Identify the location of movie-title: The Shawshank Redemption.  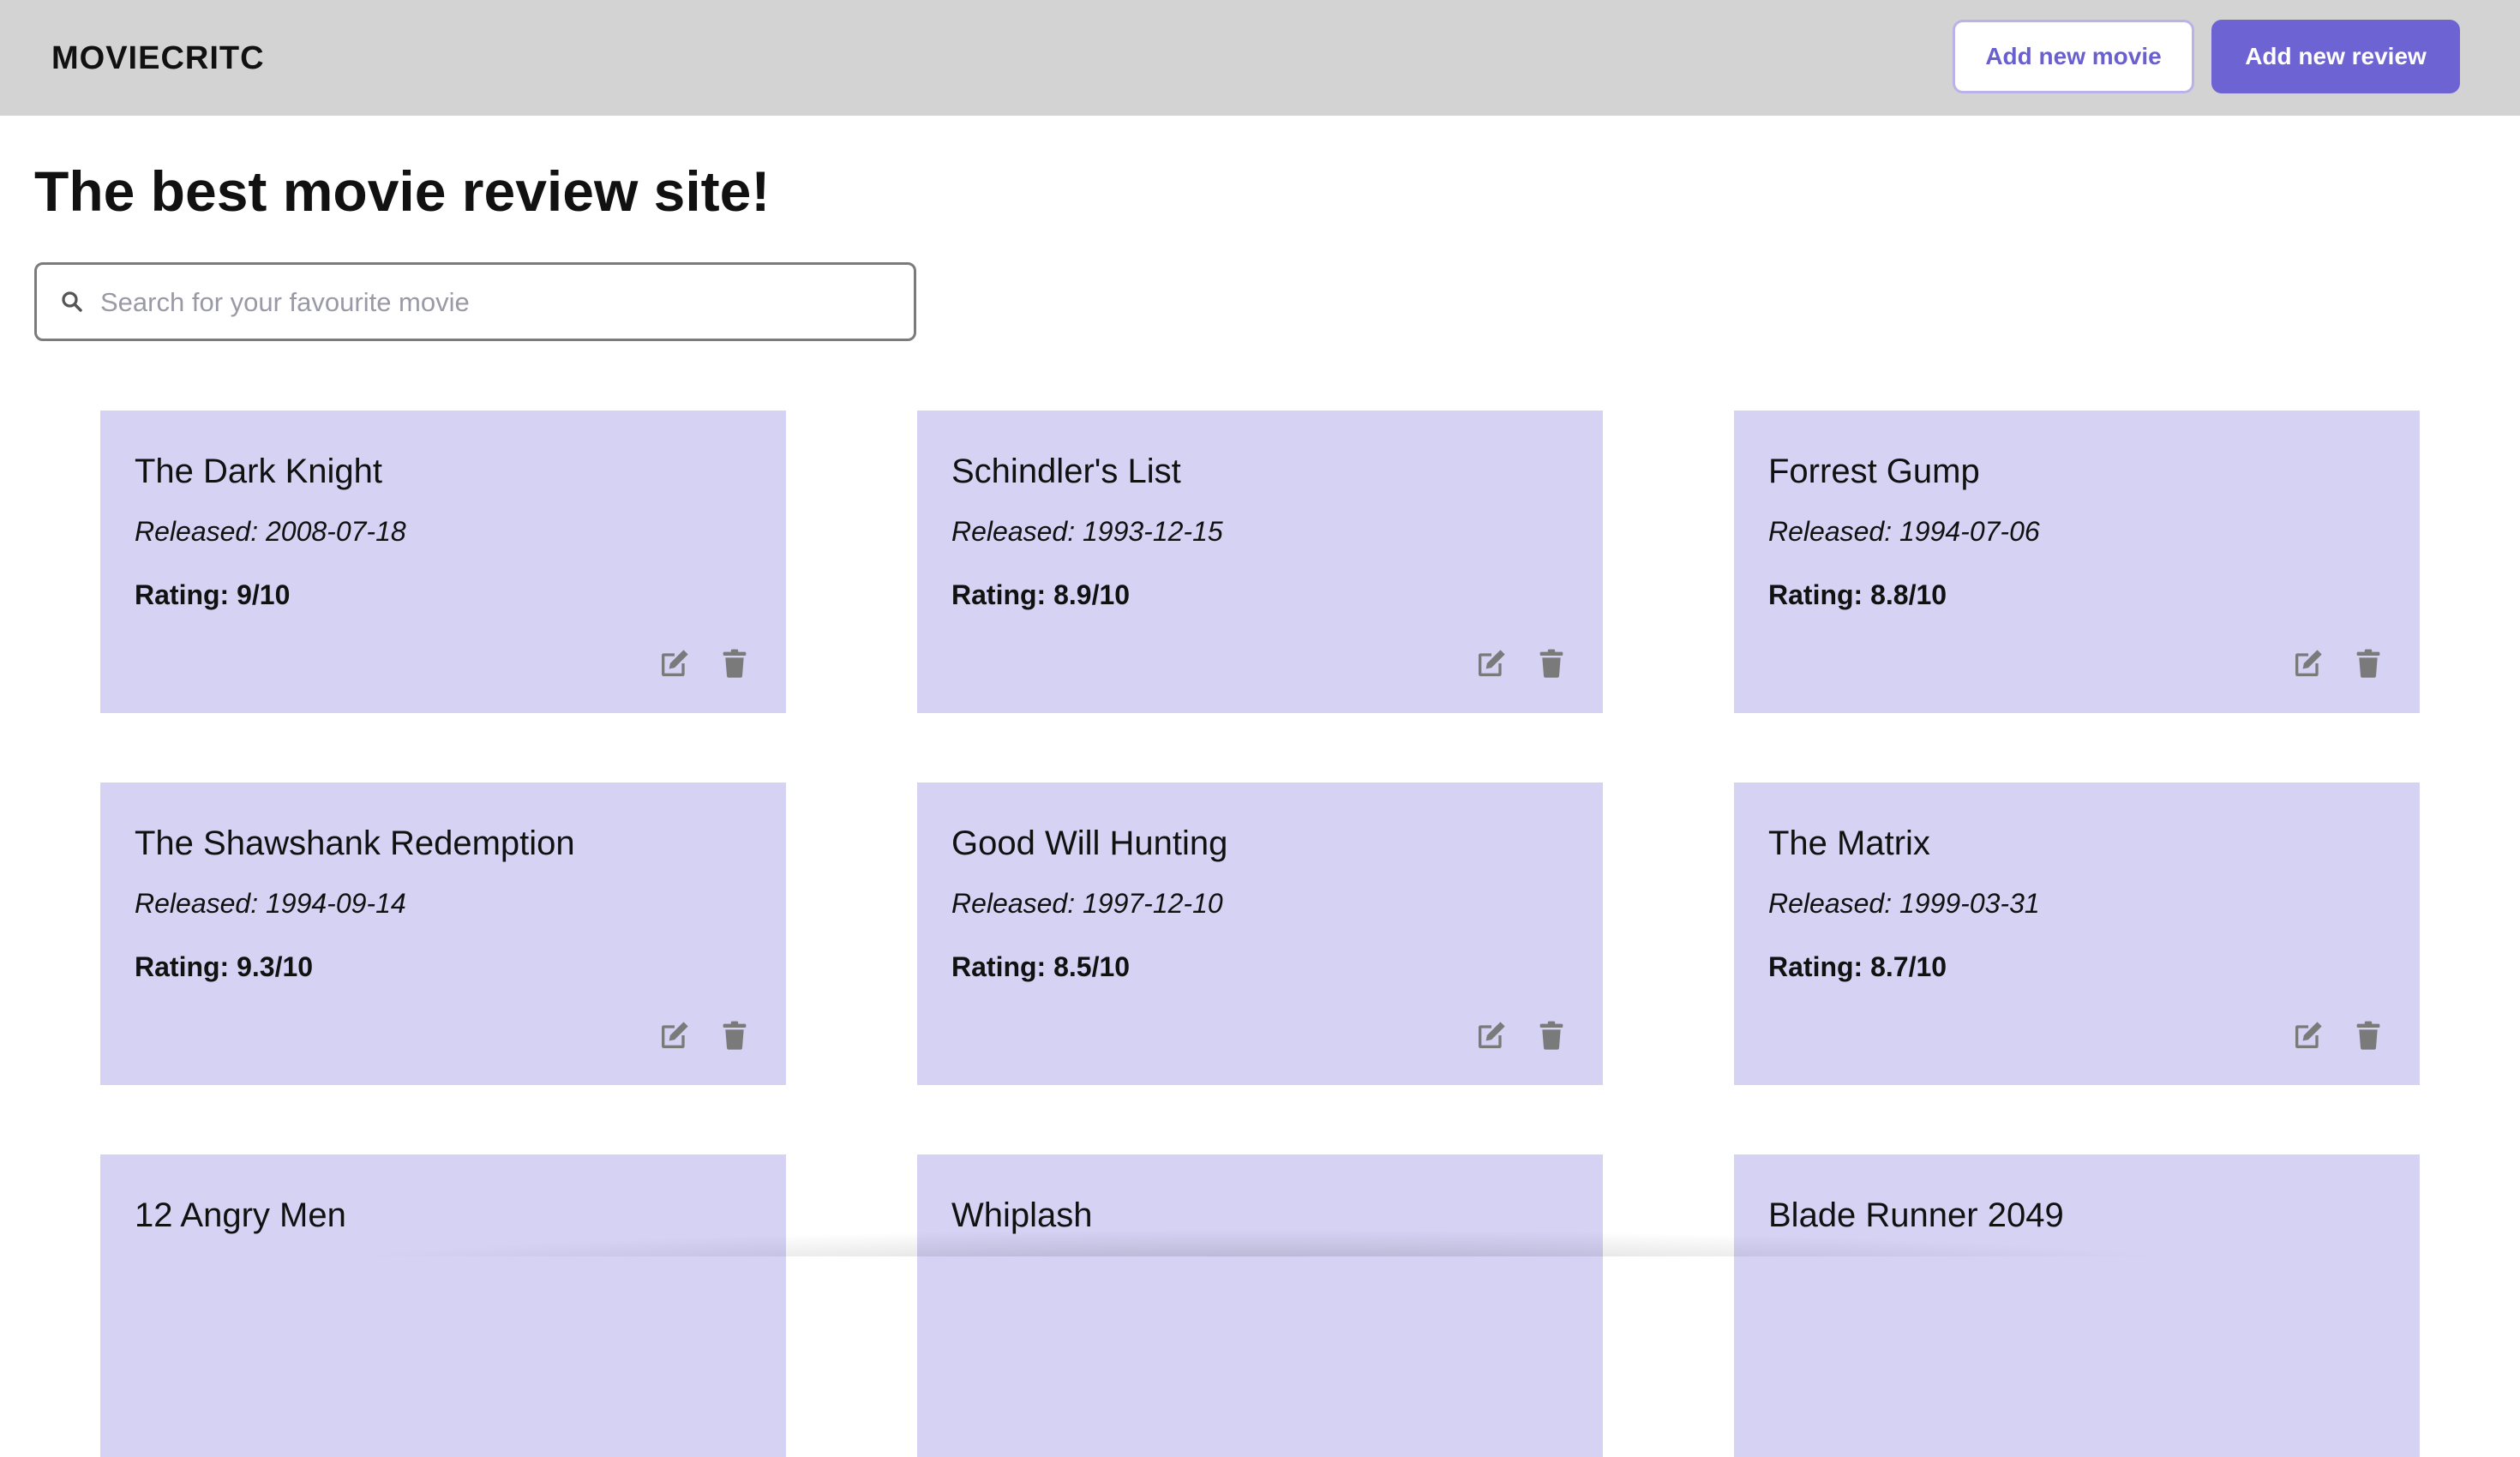
(355, 843).